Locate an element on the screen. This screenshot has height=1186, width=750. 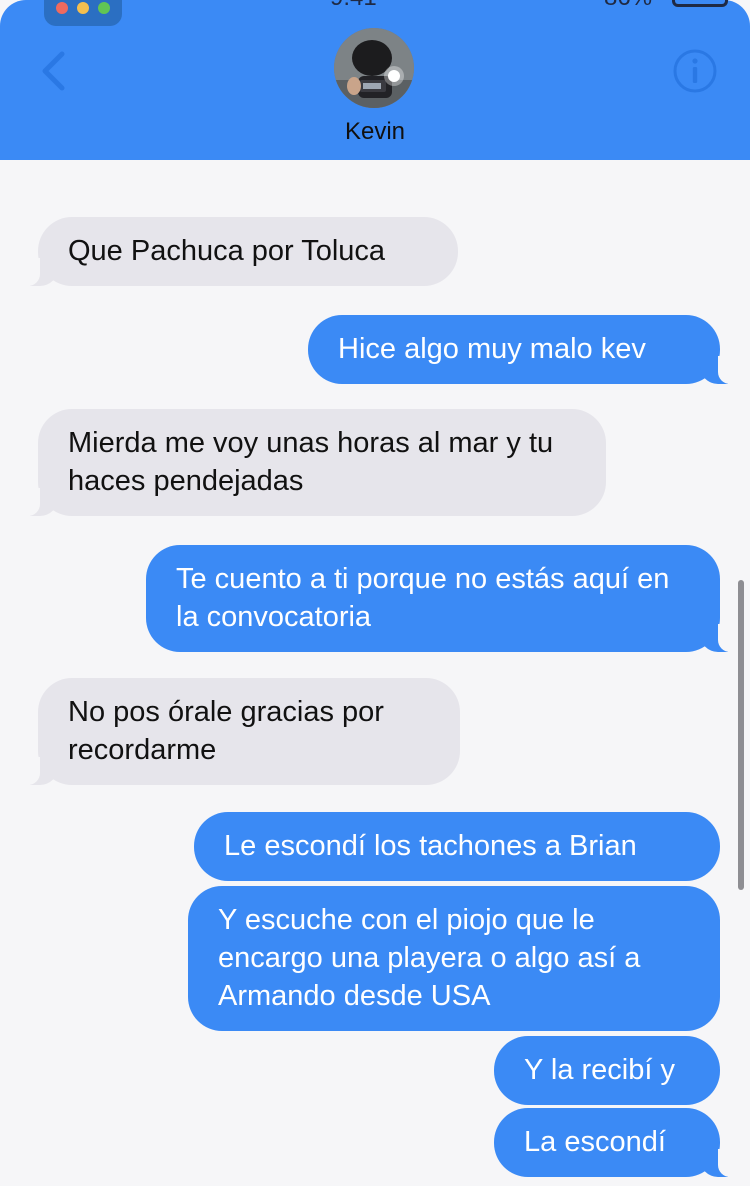
conversation-header: 9:41 86% Kevin is located at coordinates (375, 80).